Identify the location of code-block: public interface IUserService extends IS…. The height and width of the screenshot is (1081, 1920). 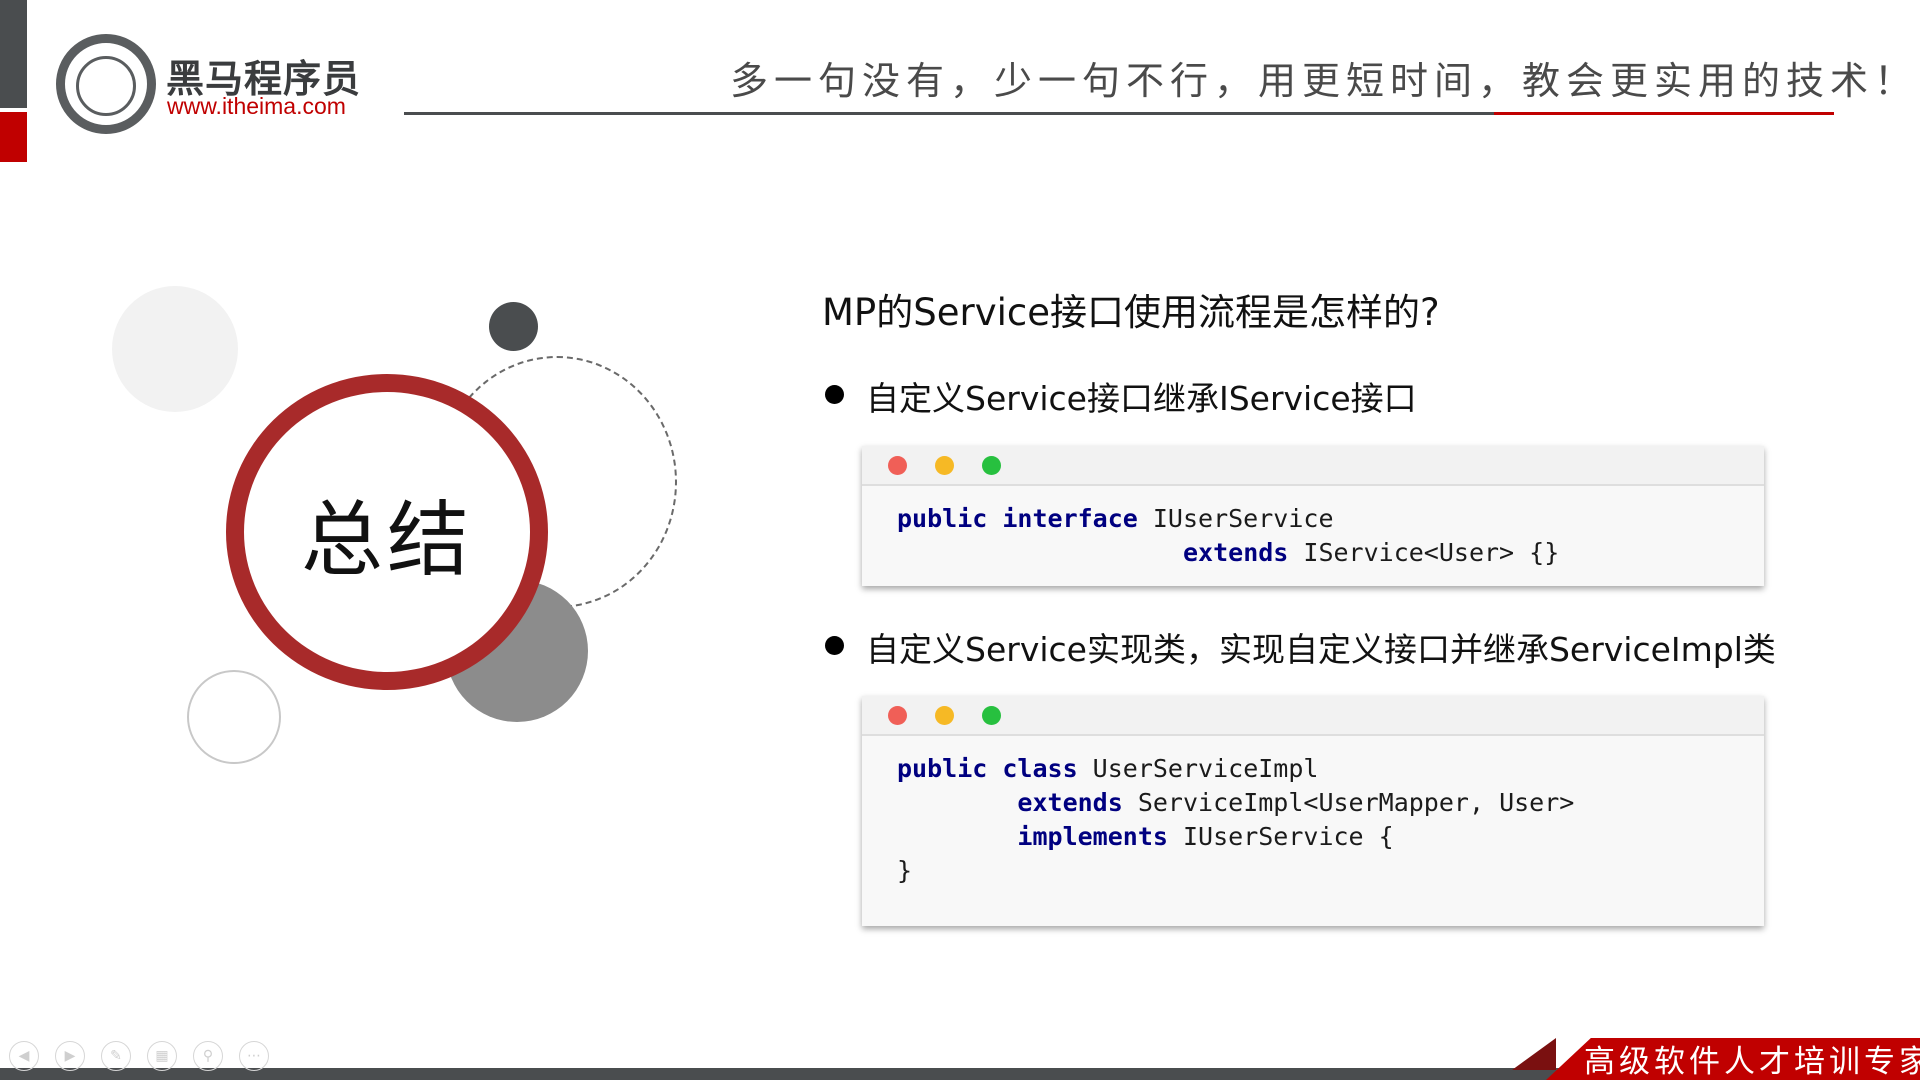
(1228, 536).